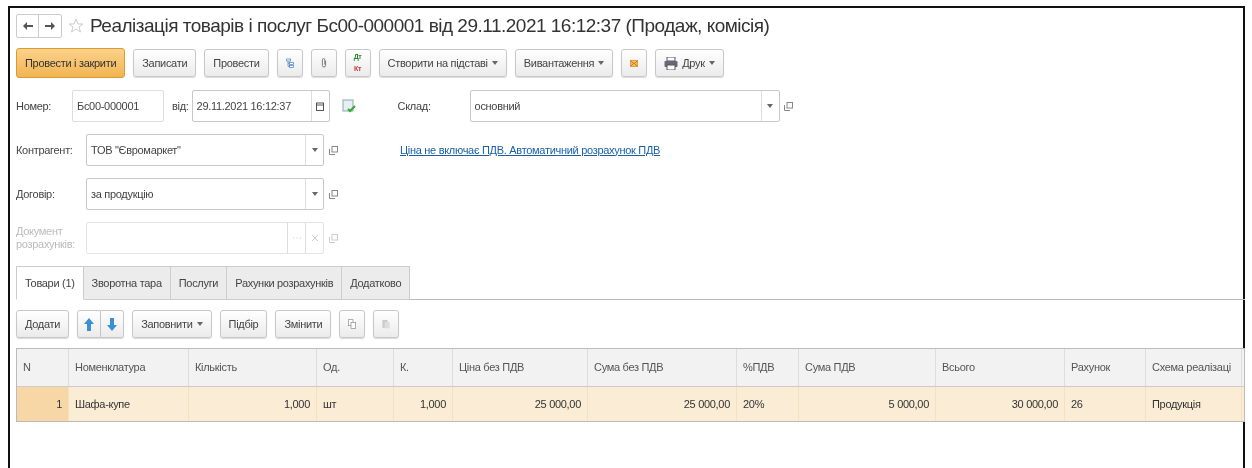 Image resolution: width=1252 pixels, height=468 pixels. What do you see at coordinates (768, 367) in the screenshot?
I see `column-header: %ПДВ` at bounding box center [768, 367].